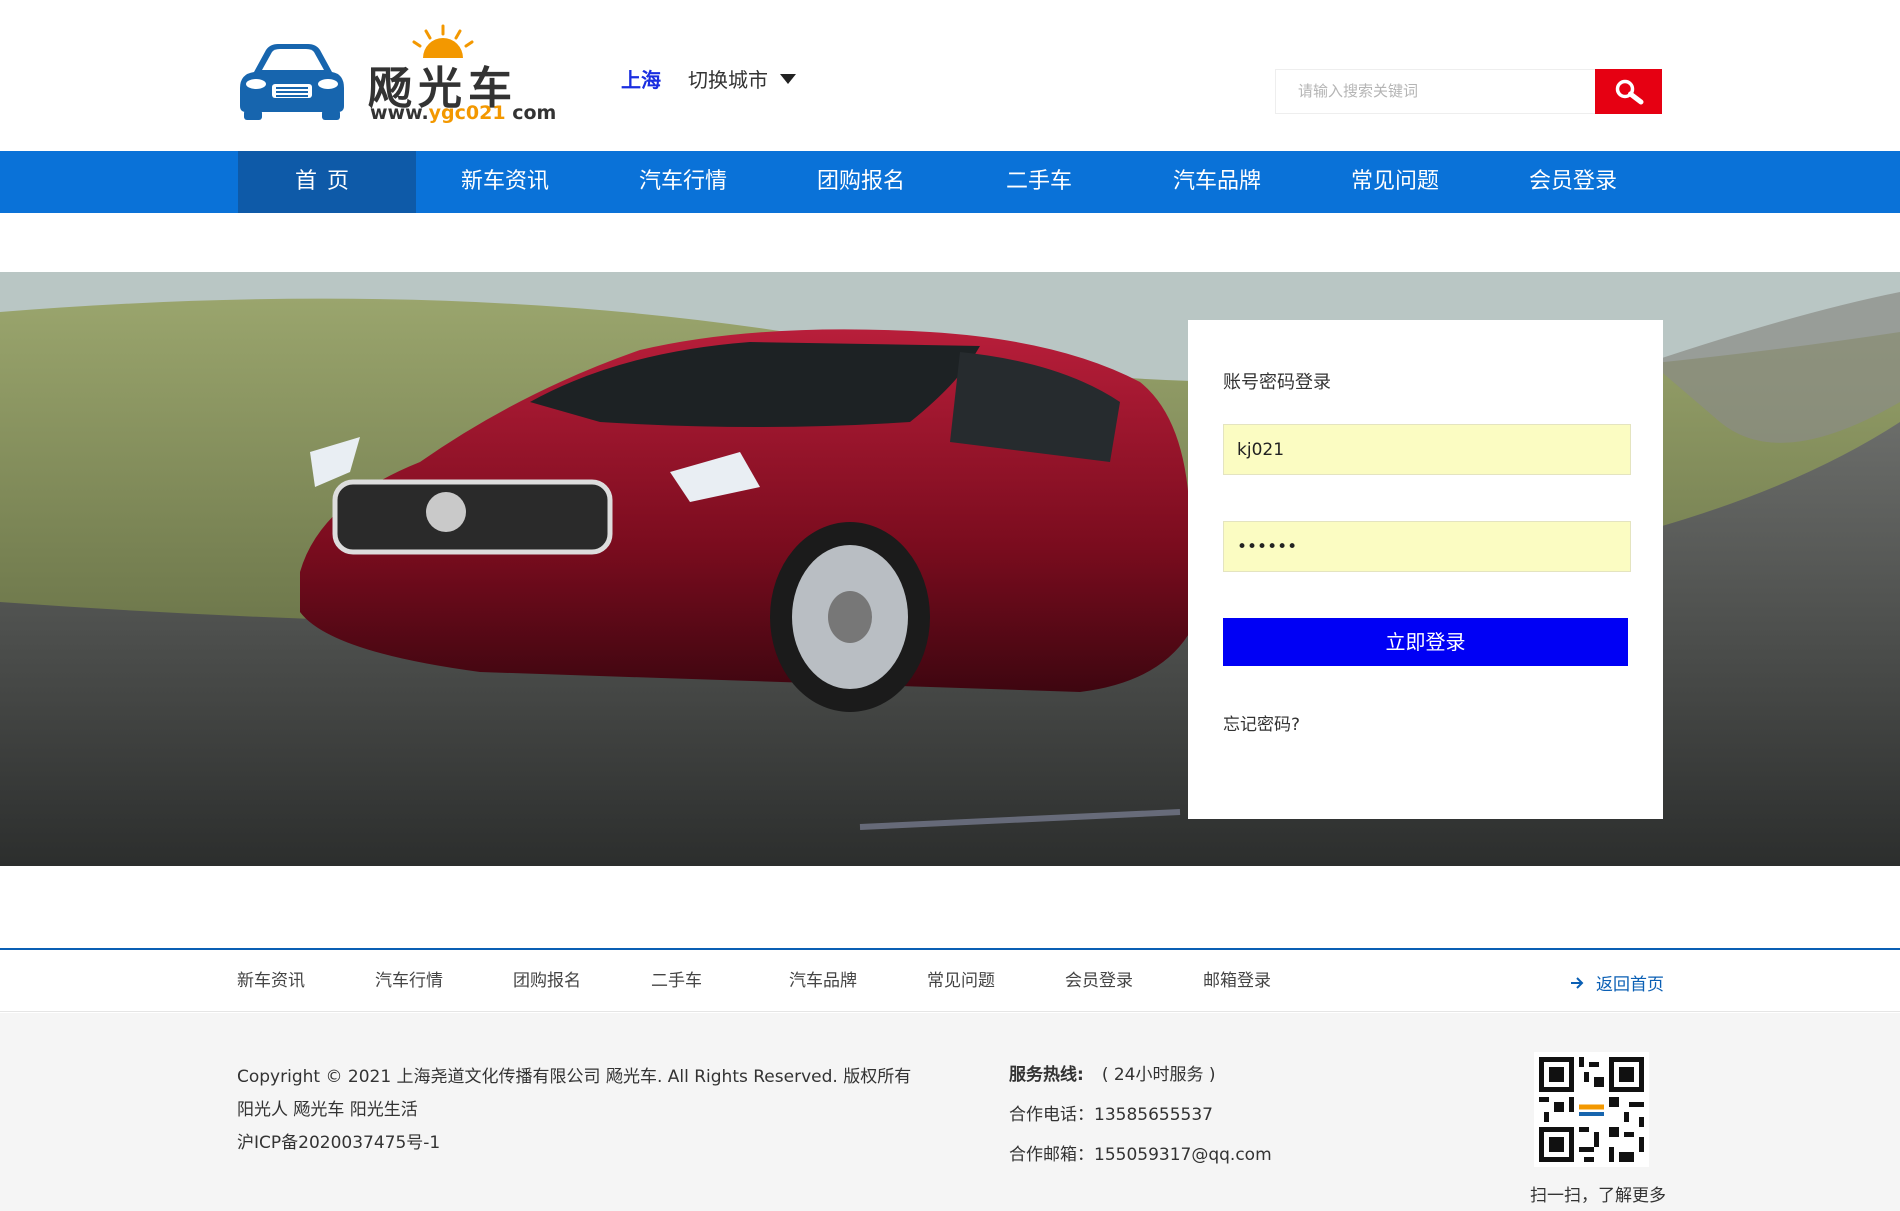 This screenshot has height=1211, width=1900. Describe the element at coordinates (399, 113) in the screenshot. I see `logo-url-prefix: www.` at that location.